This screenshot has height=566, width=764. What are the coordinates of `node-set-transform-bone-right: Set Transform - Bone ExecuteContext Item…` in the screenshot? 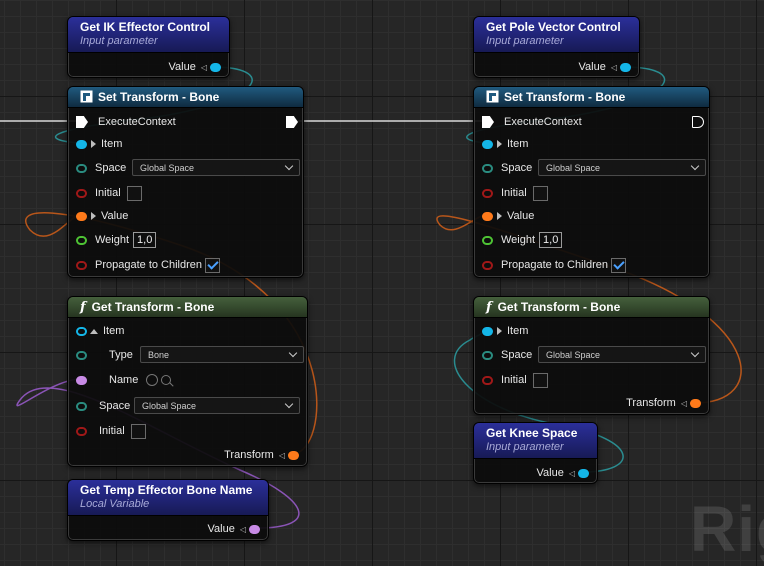 It's located at (591, 182).